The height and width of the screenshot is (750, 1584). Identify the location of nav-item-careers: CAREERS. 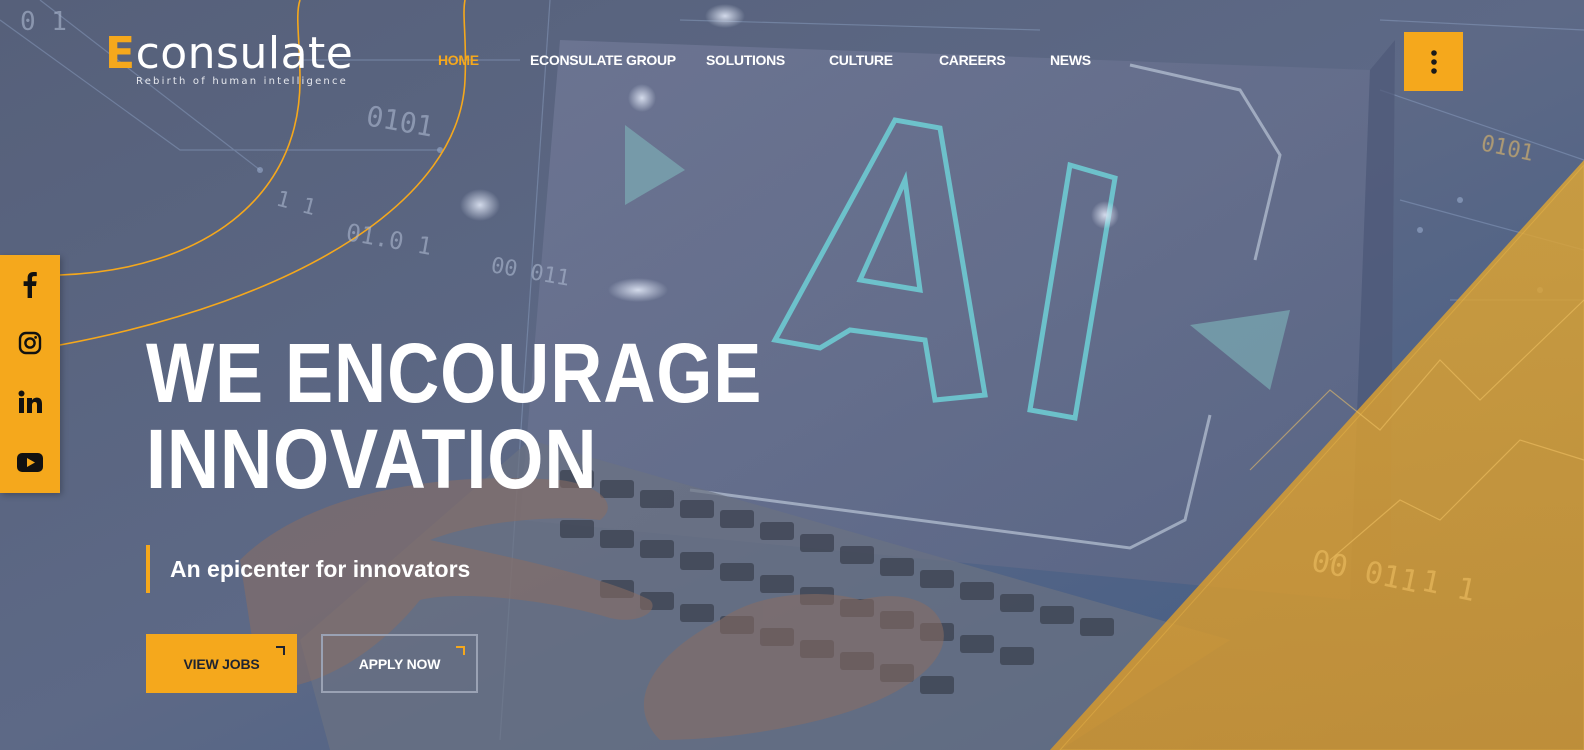
(972, 60).